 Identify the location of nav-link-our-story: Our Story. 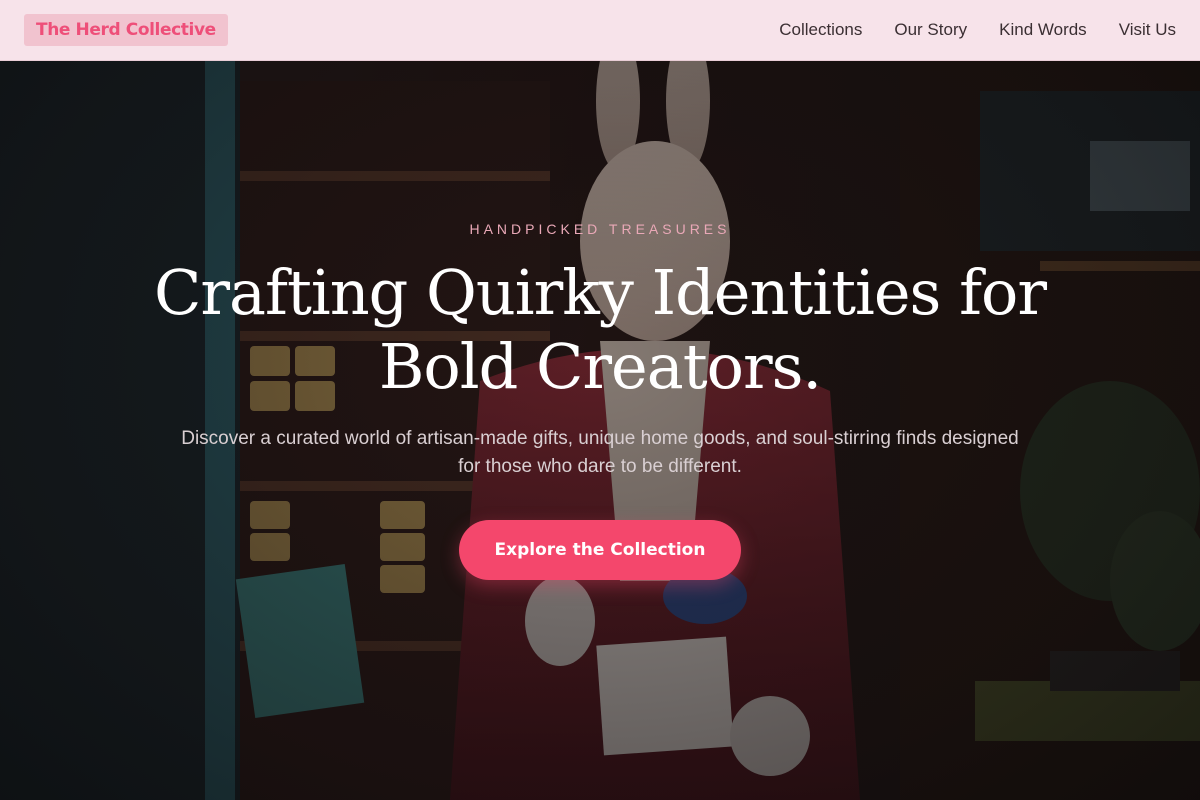
(930, 30).